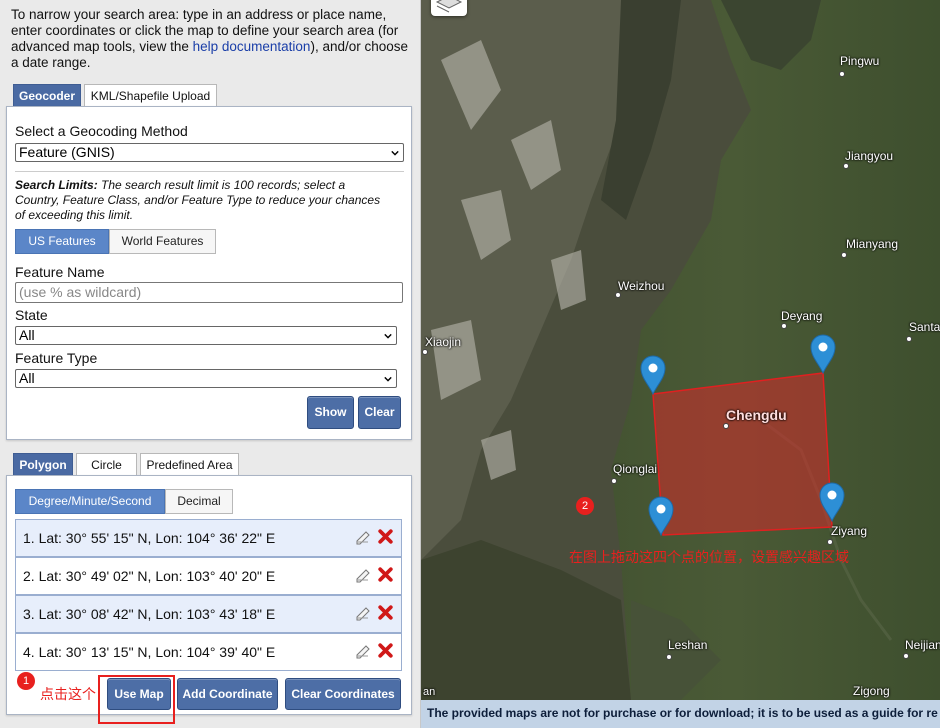  Describe the element at coordinates (106, 464) in the screenshot. I see `tab-circle: Circle` at that location.